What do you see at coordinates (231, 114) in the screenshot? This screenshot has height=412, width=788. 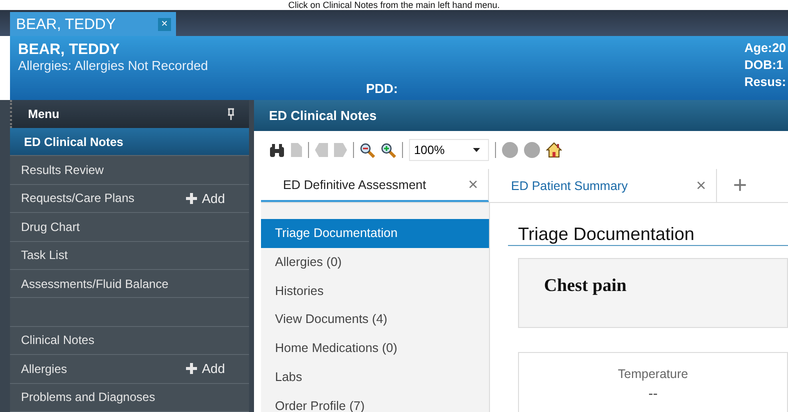 I see `pin-icon` at bounding box center [231, 114].